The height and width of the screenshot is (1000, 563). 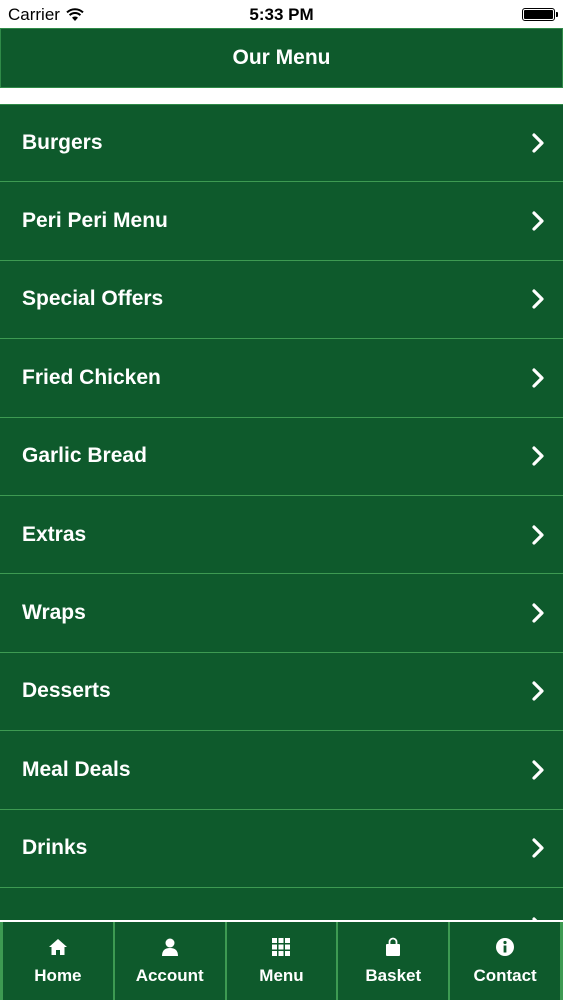 I want to click on menu-item-special-offers: Special Offers, so click(x=281, y=300).